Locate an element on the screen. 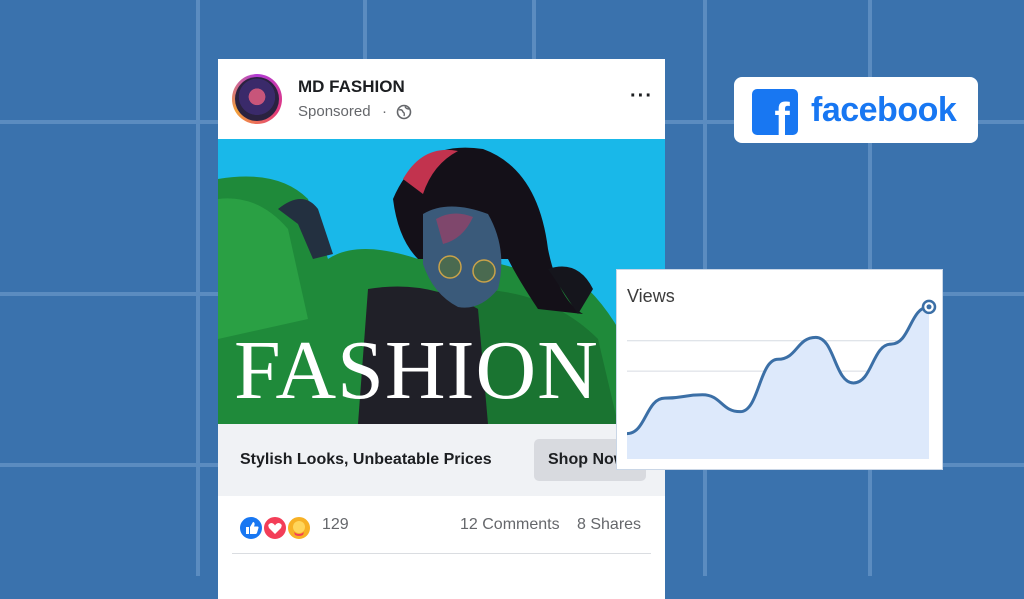 Image resolution: width=1024 pixels, height=599 pixels. grid-line is located at coordinates (198, 288).